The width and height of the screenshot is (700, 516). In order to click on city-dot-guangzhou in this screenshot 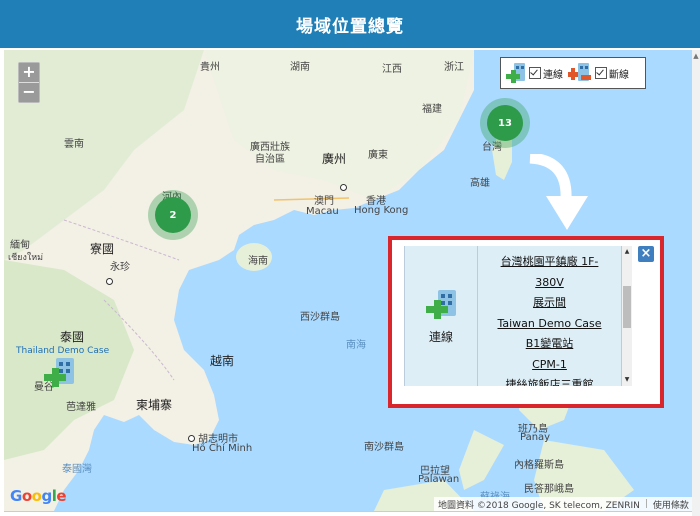, I will do `click(343, 187)`.